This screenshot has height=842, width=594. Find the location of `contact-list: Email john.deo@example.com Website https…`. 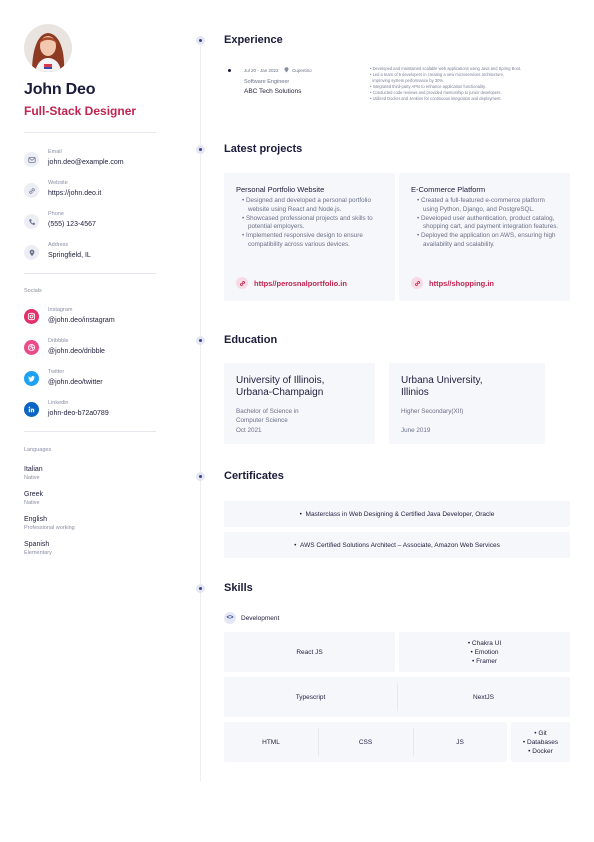

contact-list: Email john.deo@example.com Website https… is located at coordinates (90, 205).